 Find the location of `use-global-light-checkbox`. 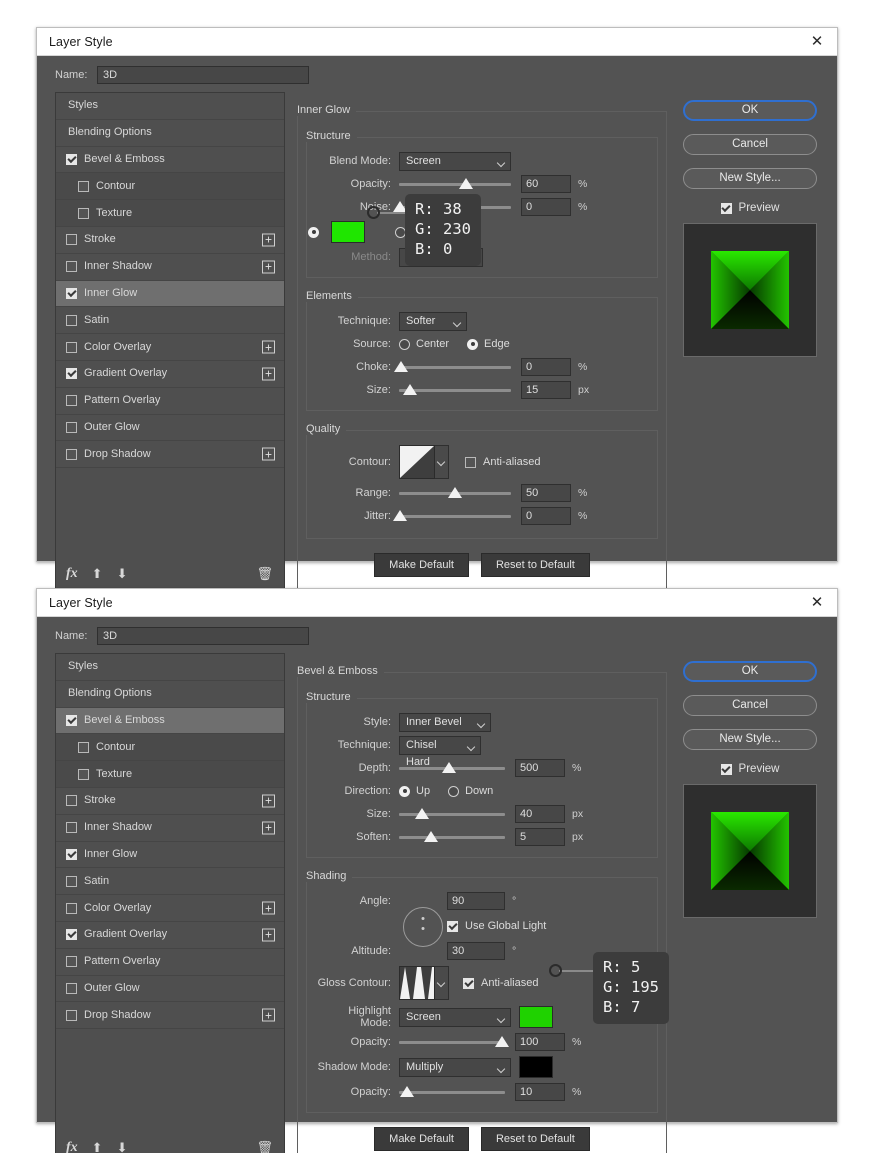

use-global-light-checkbox is located at coordinates (452, 926).